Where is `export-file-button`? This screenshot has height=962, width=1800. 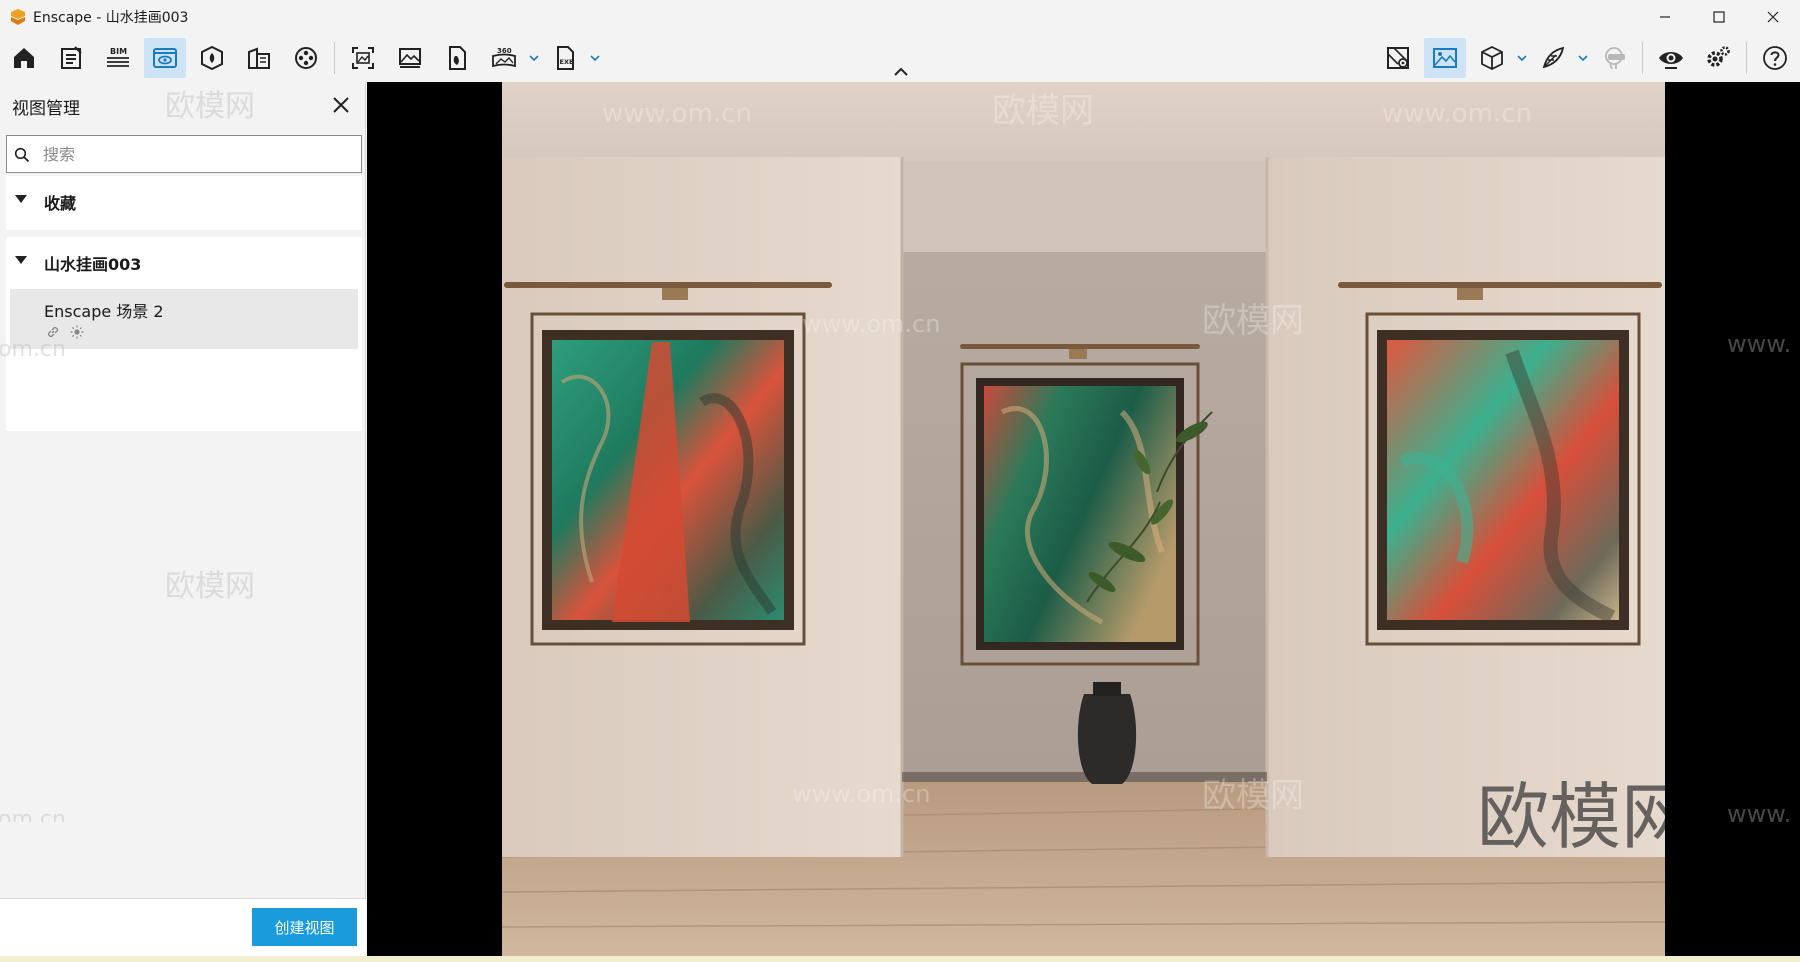 export-file-button is located at coordinates (457, 58).